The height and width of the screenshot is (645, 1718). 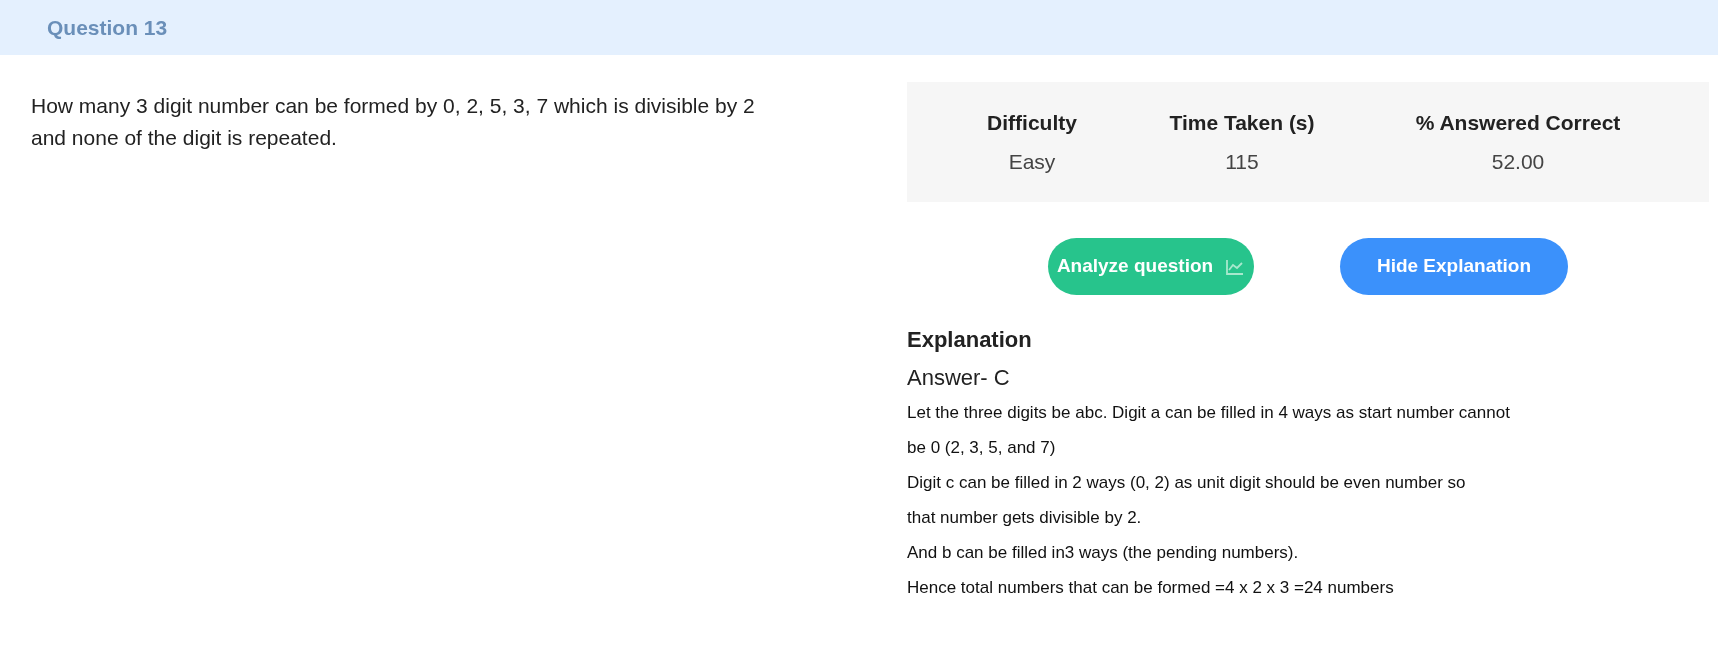 I want to click on explanation-heading: Explanation, so click(x=970, y=340).